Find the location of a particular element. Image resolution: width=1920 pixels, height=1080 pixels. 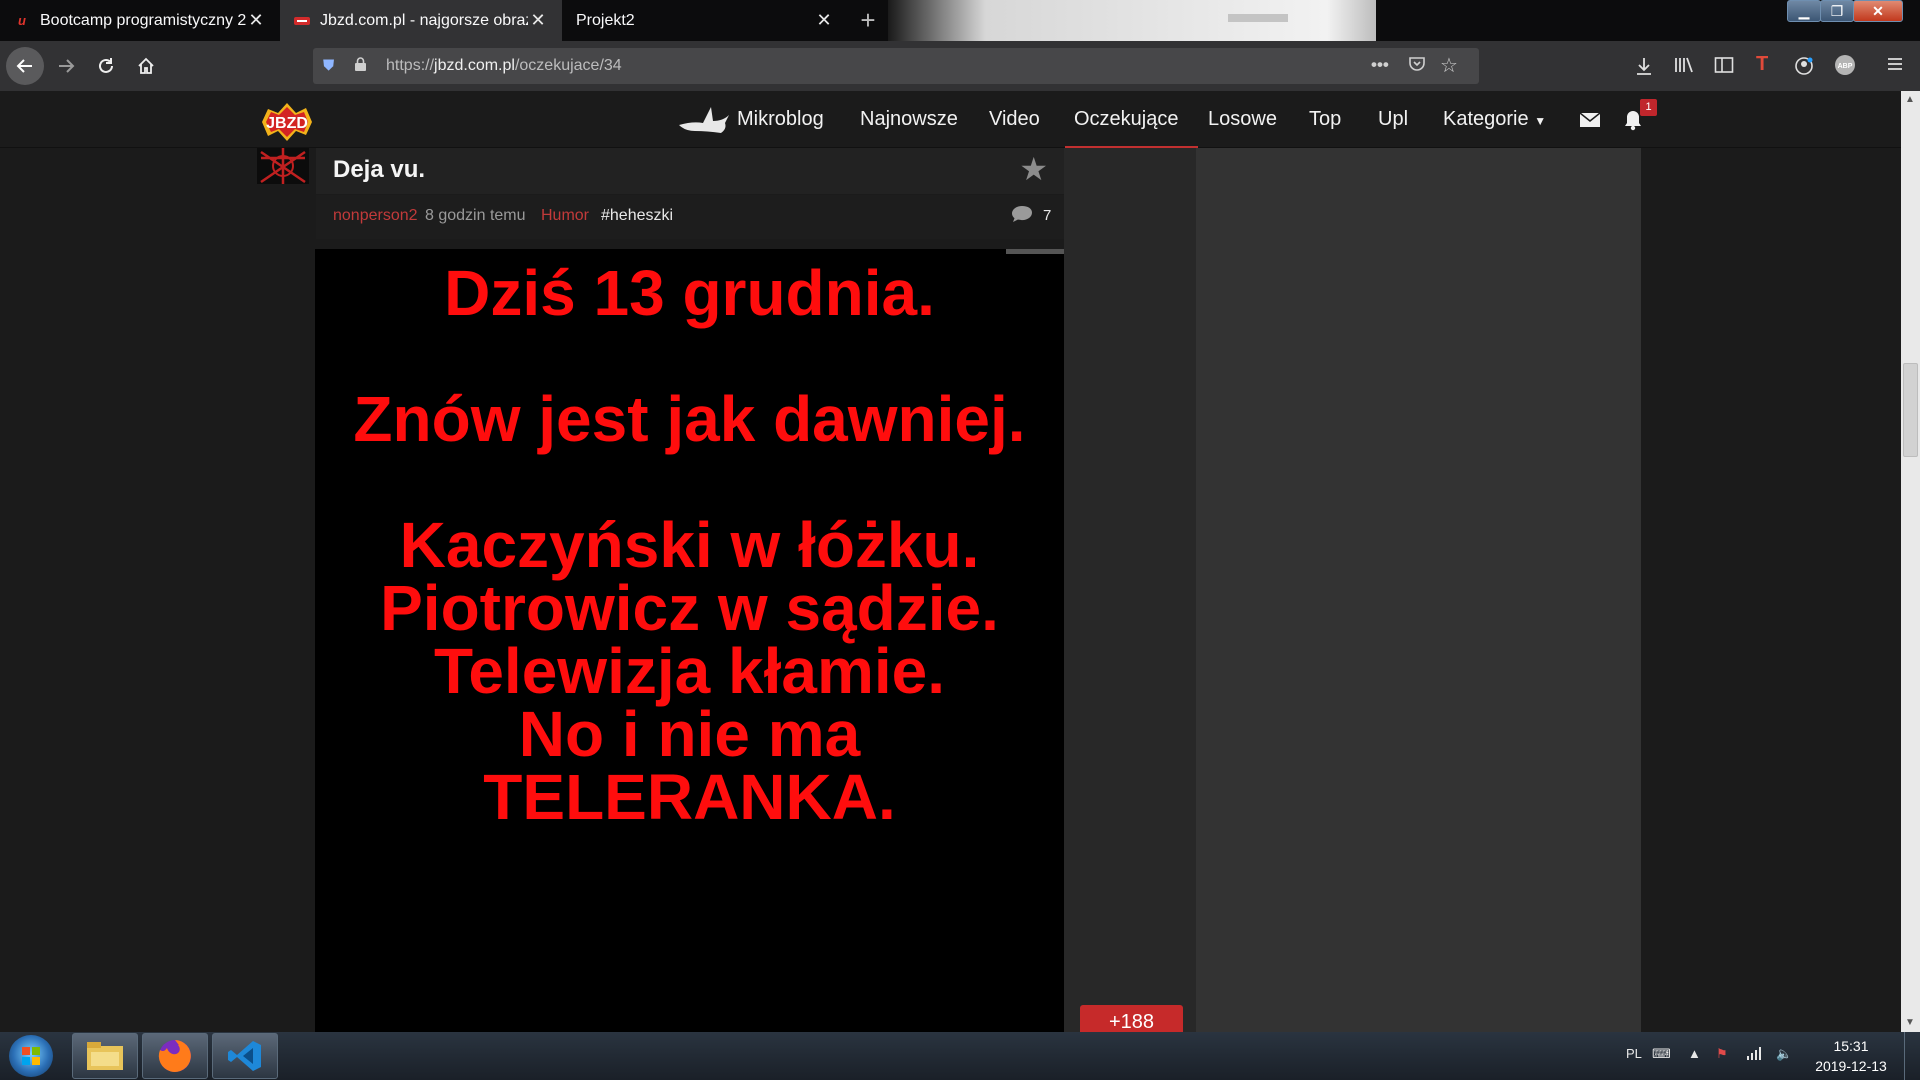

svg-text: ABP is located at coordinates (1845, 66).